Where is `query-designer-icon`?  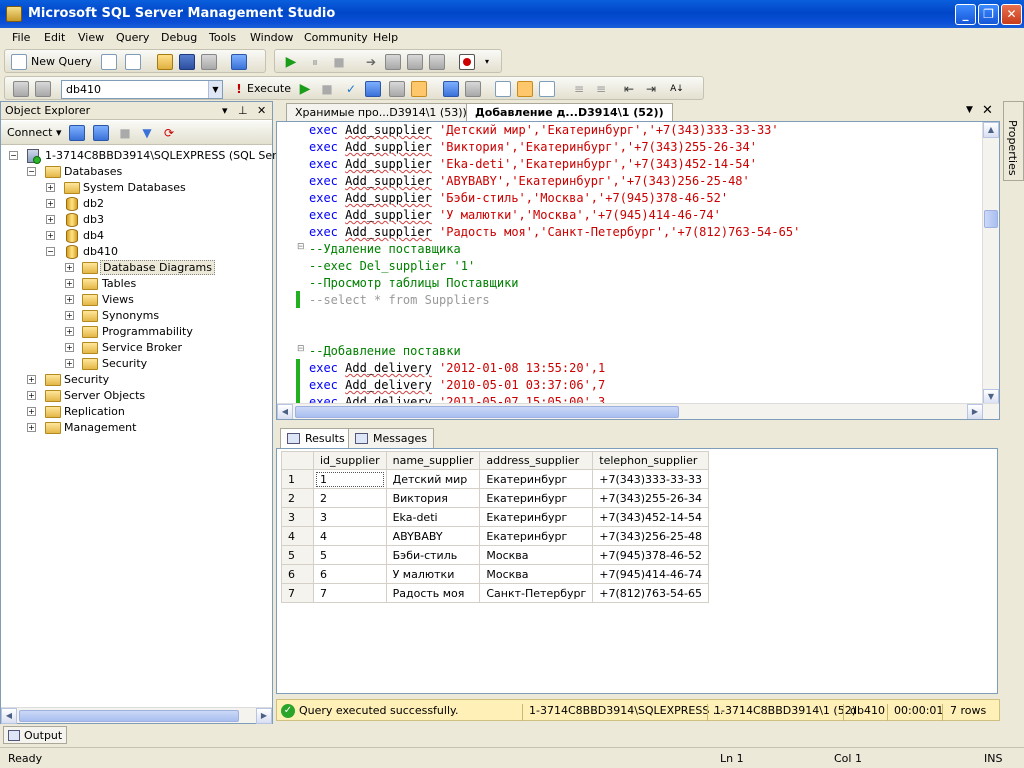 query-designer-icon is located at coordinates (397, 89).